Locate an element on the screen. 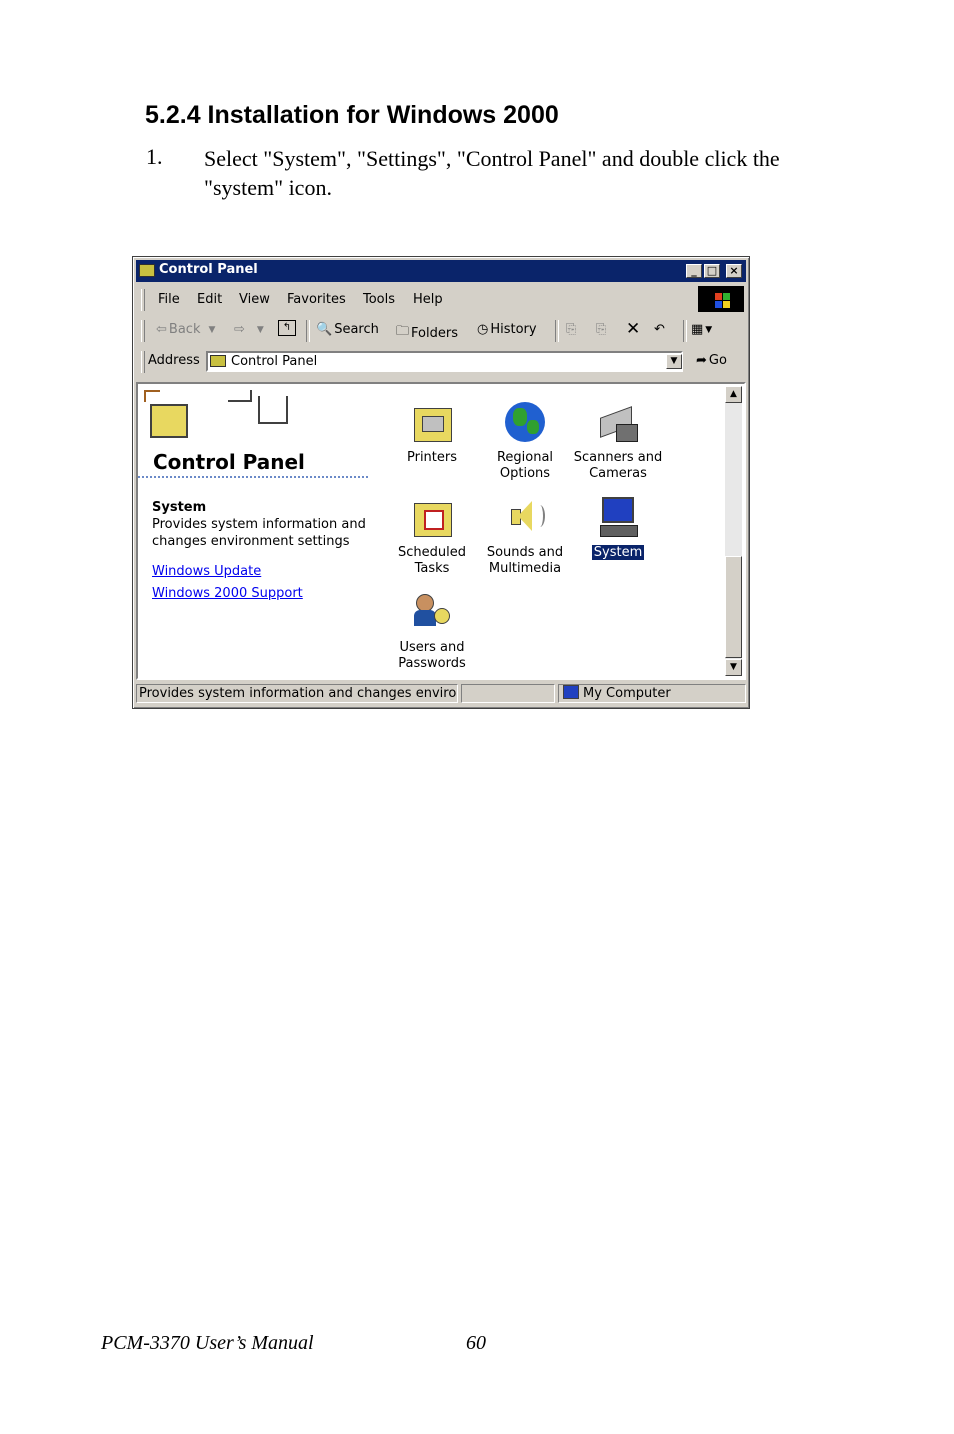  up-folder-icon: ↰ is located at coordinates (287, 328).